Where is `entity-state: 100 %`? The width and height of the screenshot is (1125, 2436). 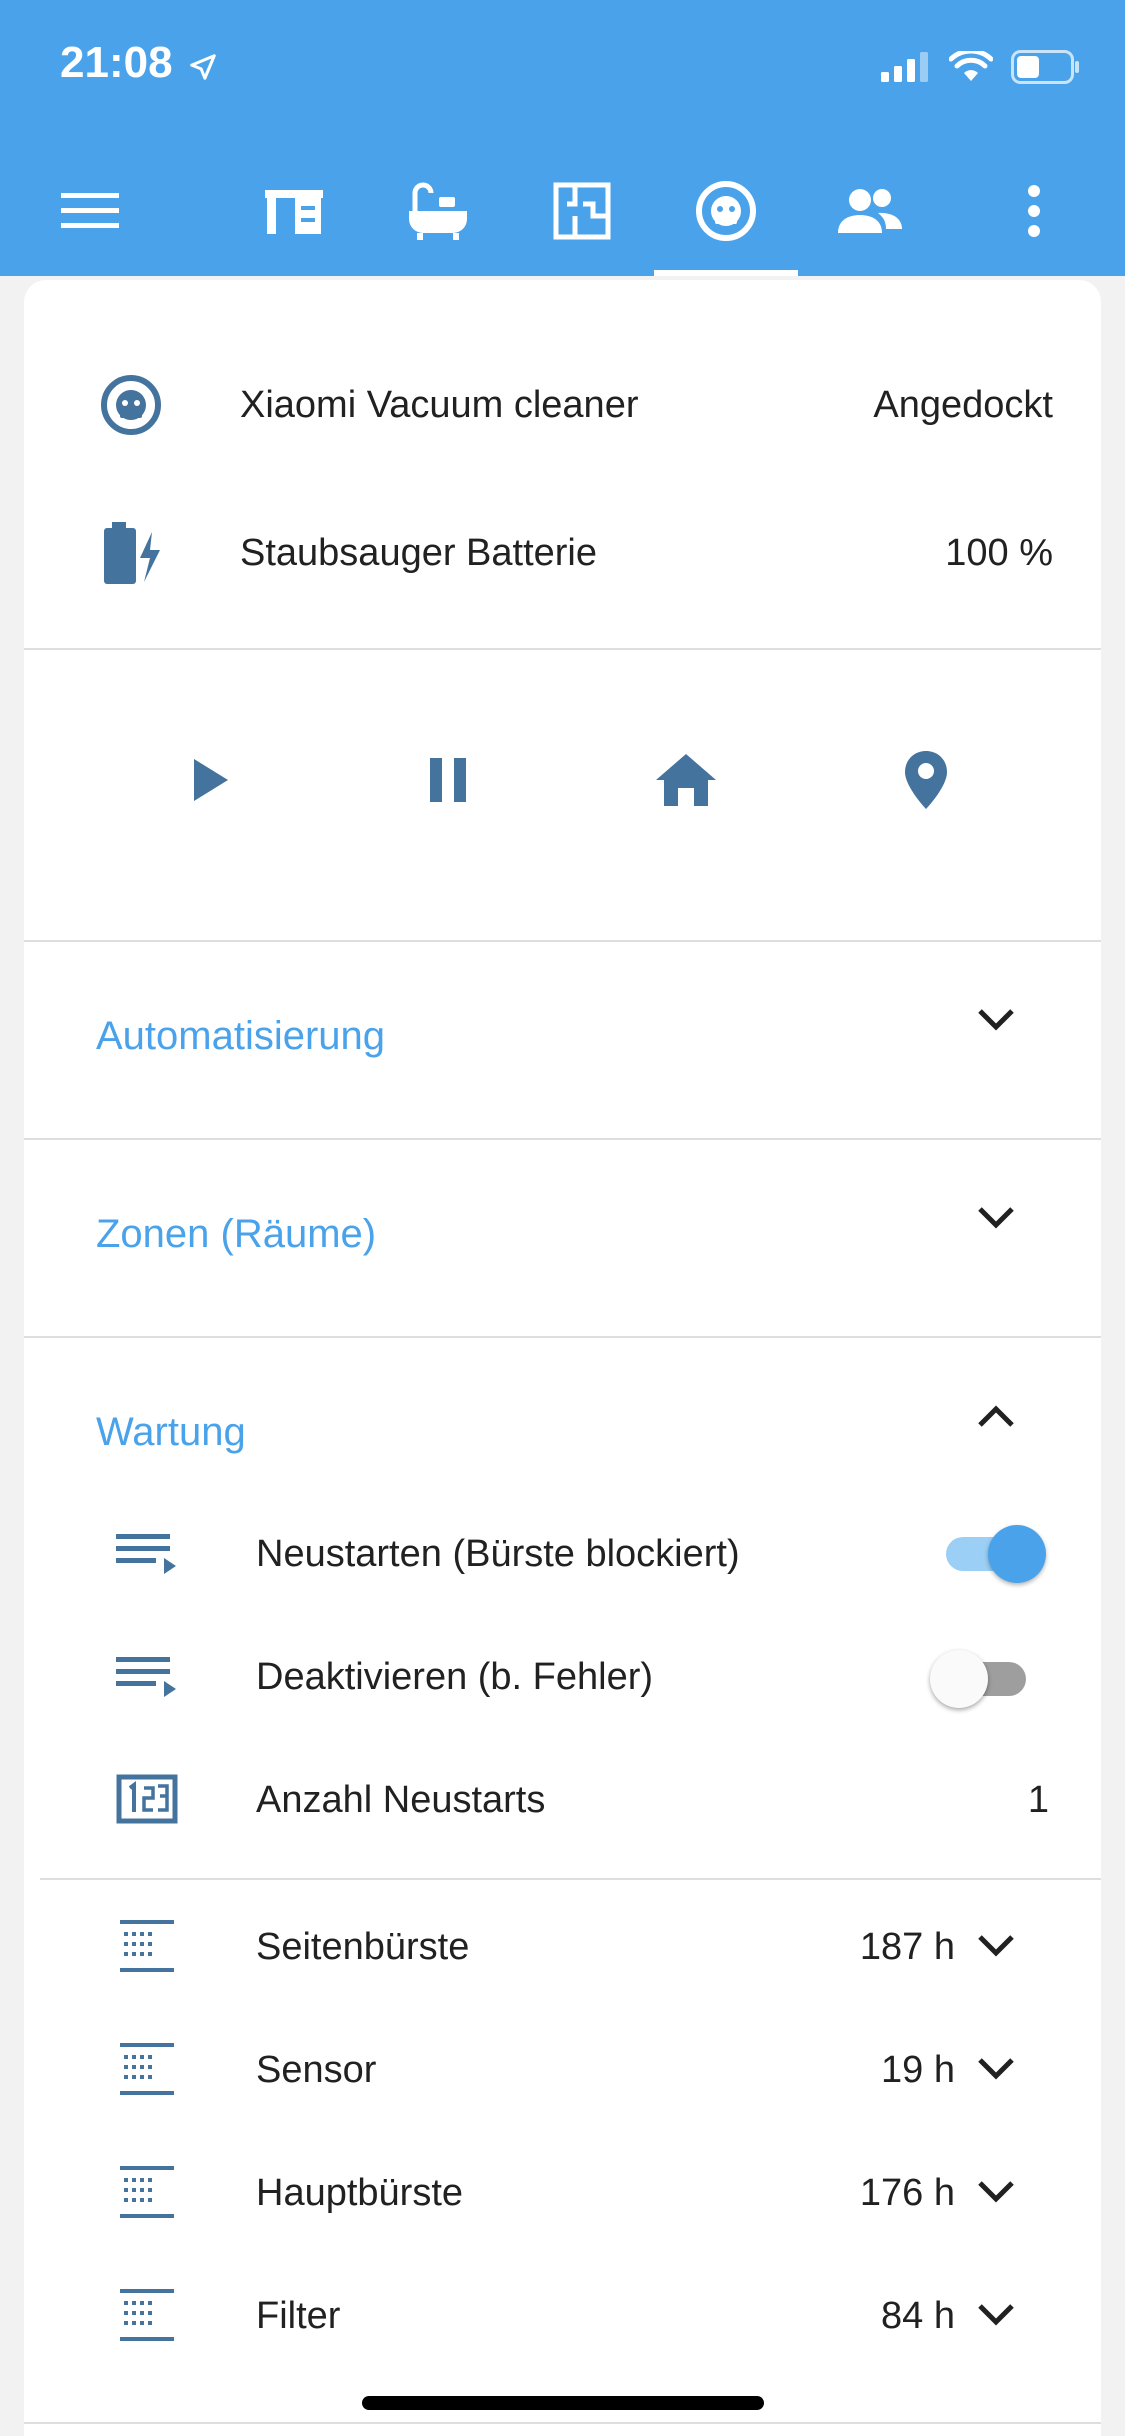 entity-state: 100 % is located at coordinates (999, 552).